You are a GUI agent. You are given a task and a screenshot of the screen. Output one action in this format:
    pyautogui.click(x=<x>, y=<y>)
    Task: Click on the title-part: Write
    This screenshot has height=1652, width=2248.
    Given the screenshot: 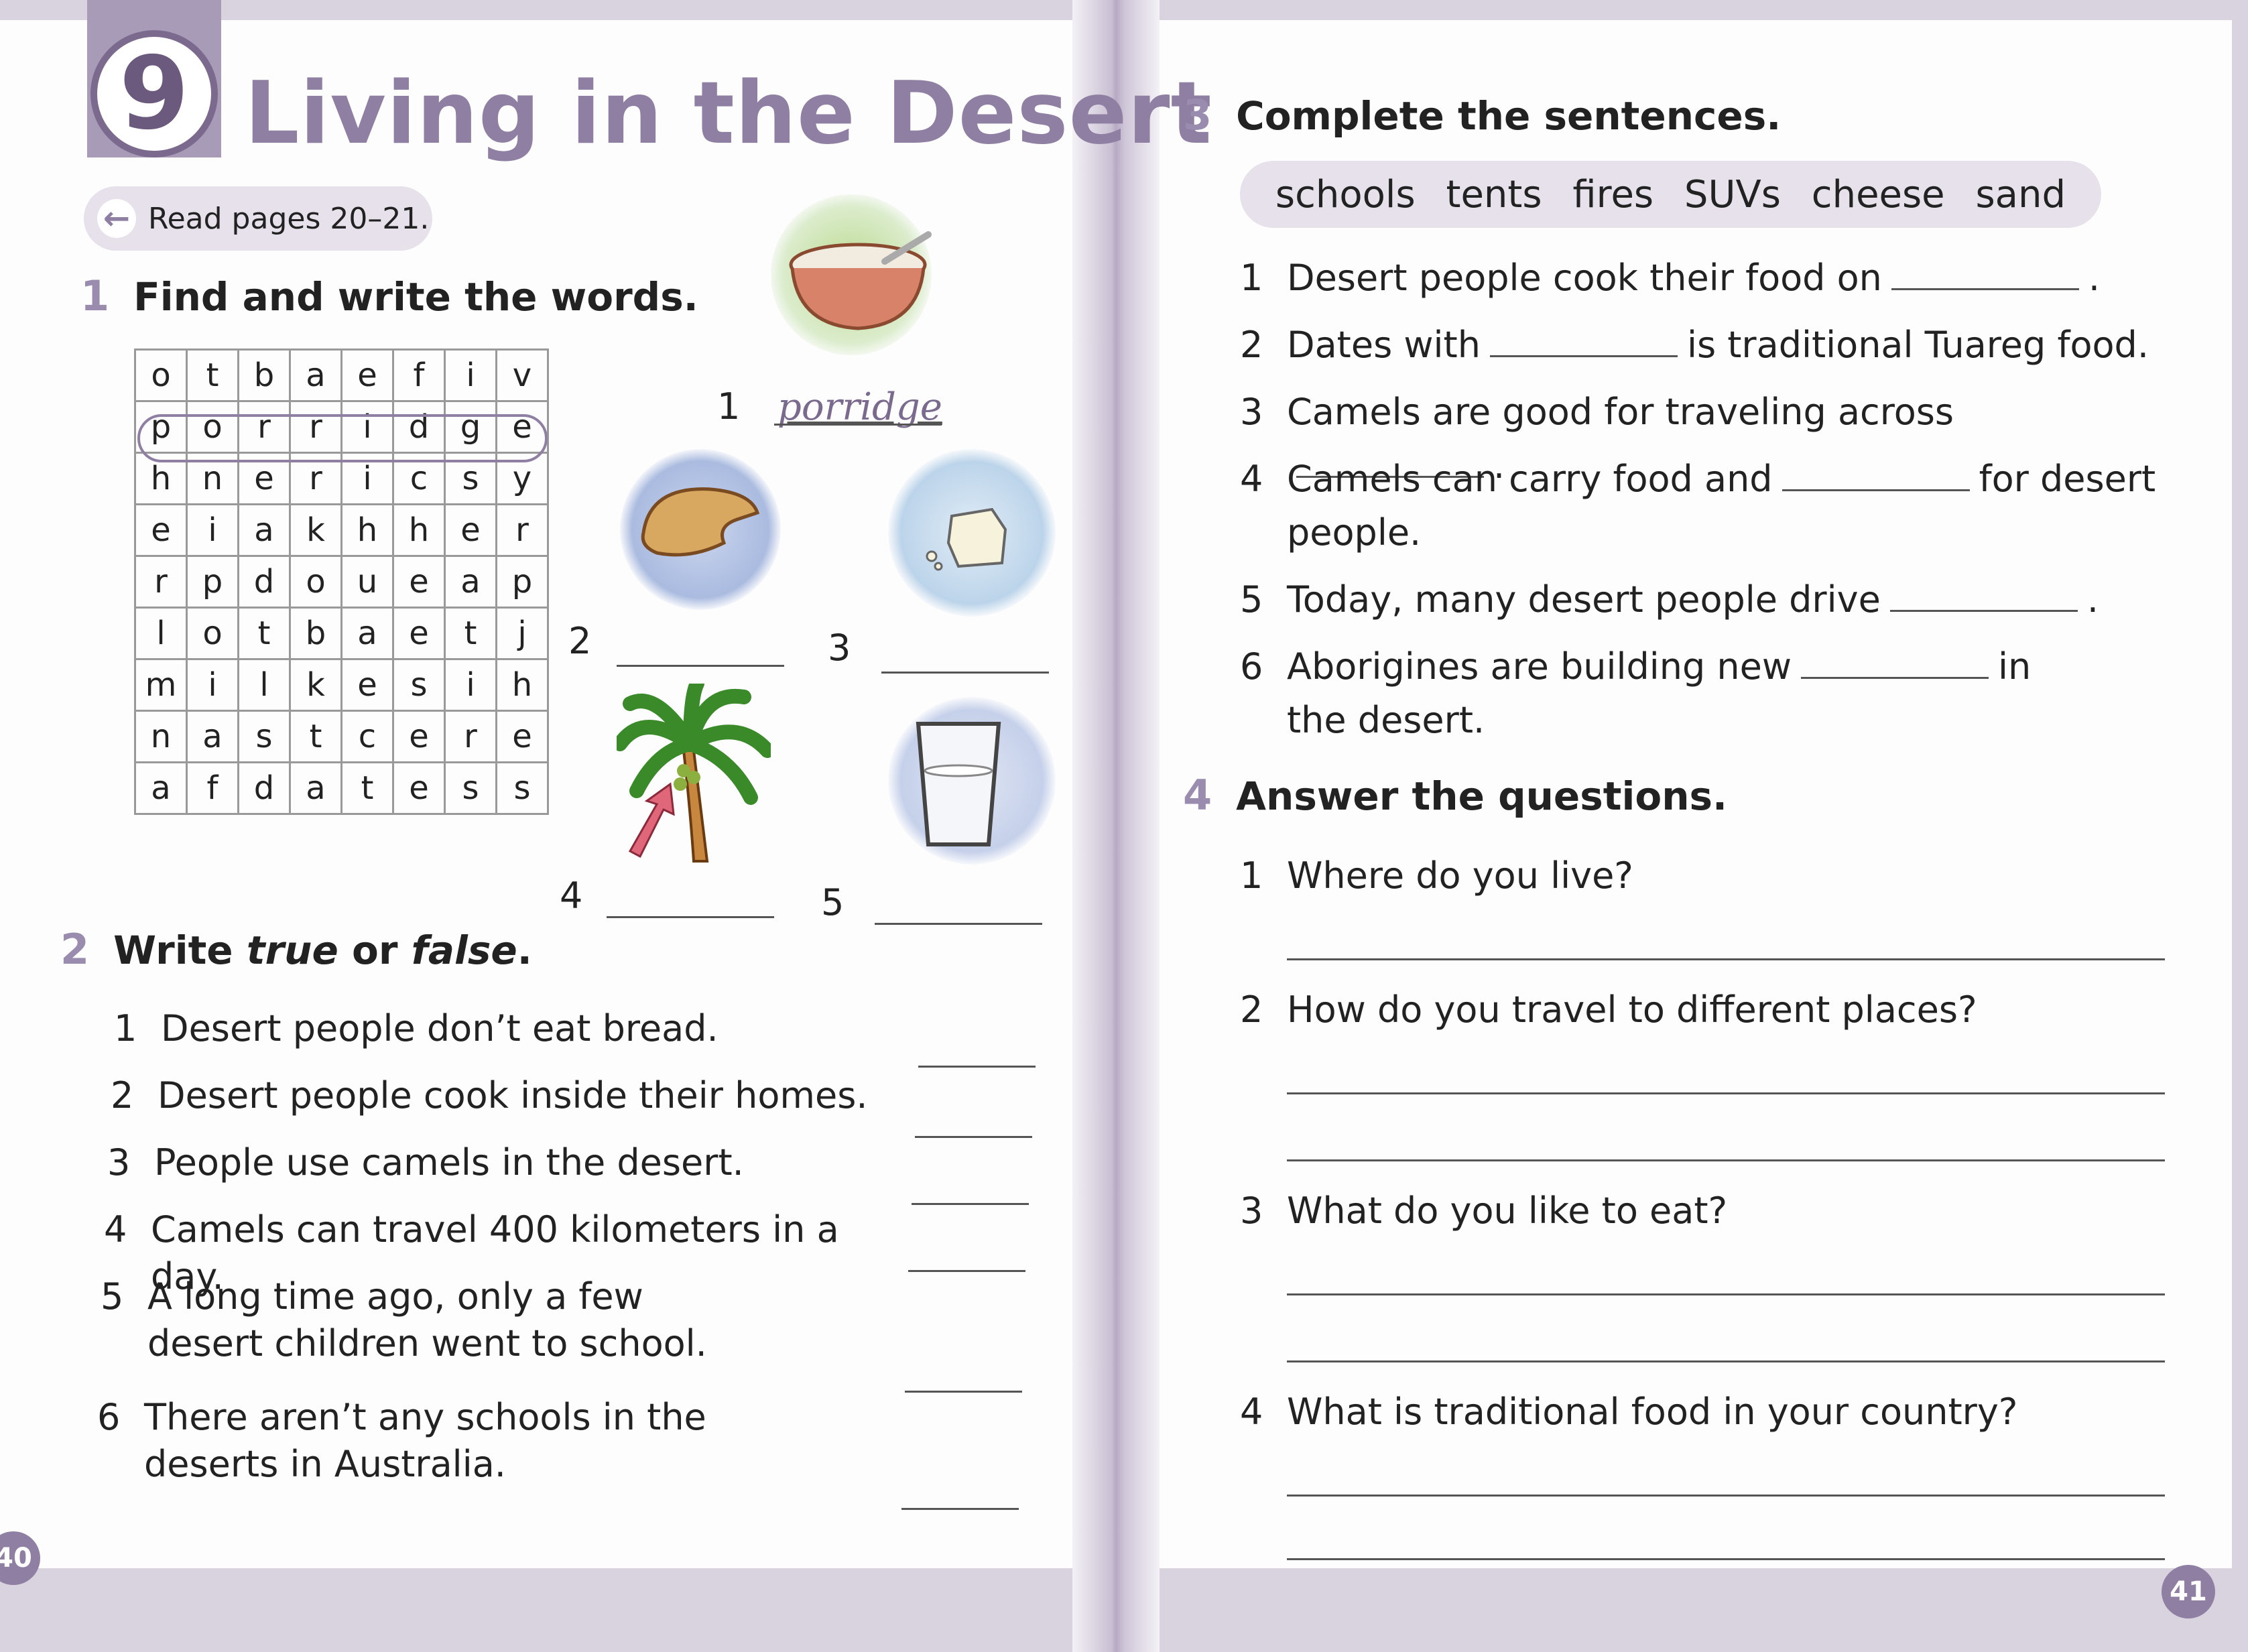 What is the action you would take?
    pyautogui.click(x=180, y=951)
    